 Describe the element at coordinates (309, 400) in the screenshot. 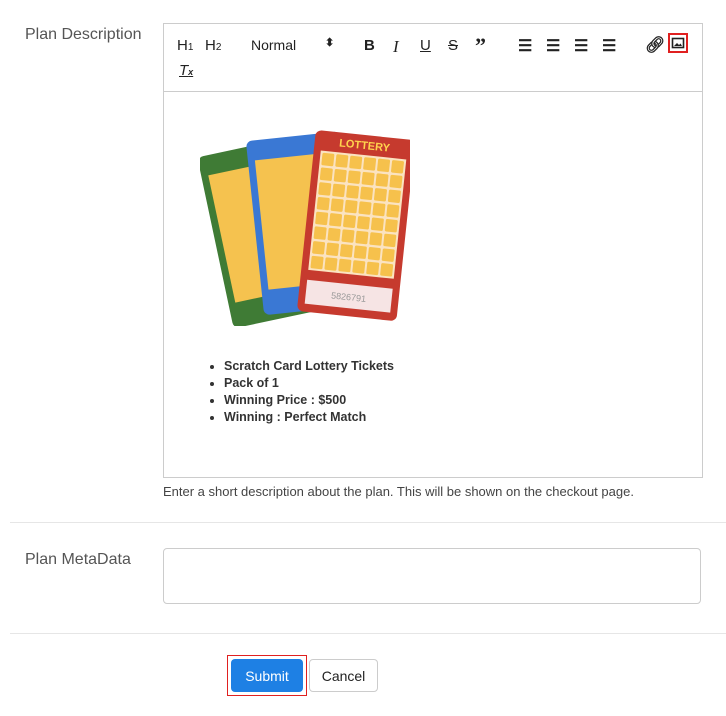

I see `list-item: Winning Price : $500` at that location.